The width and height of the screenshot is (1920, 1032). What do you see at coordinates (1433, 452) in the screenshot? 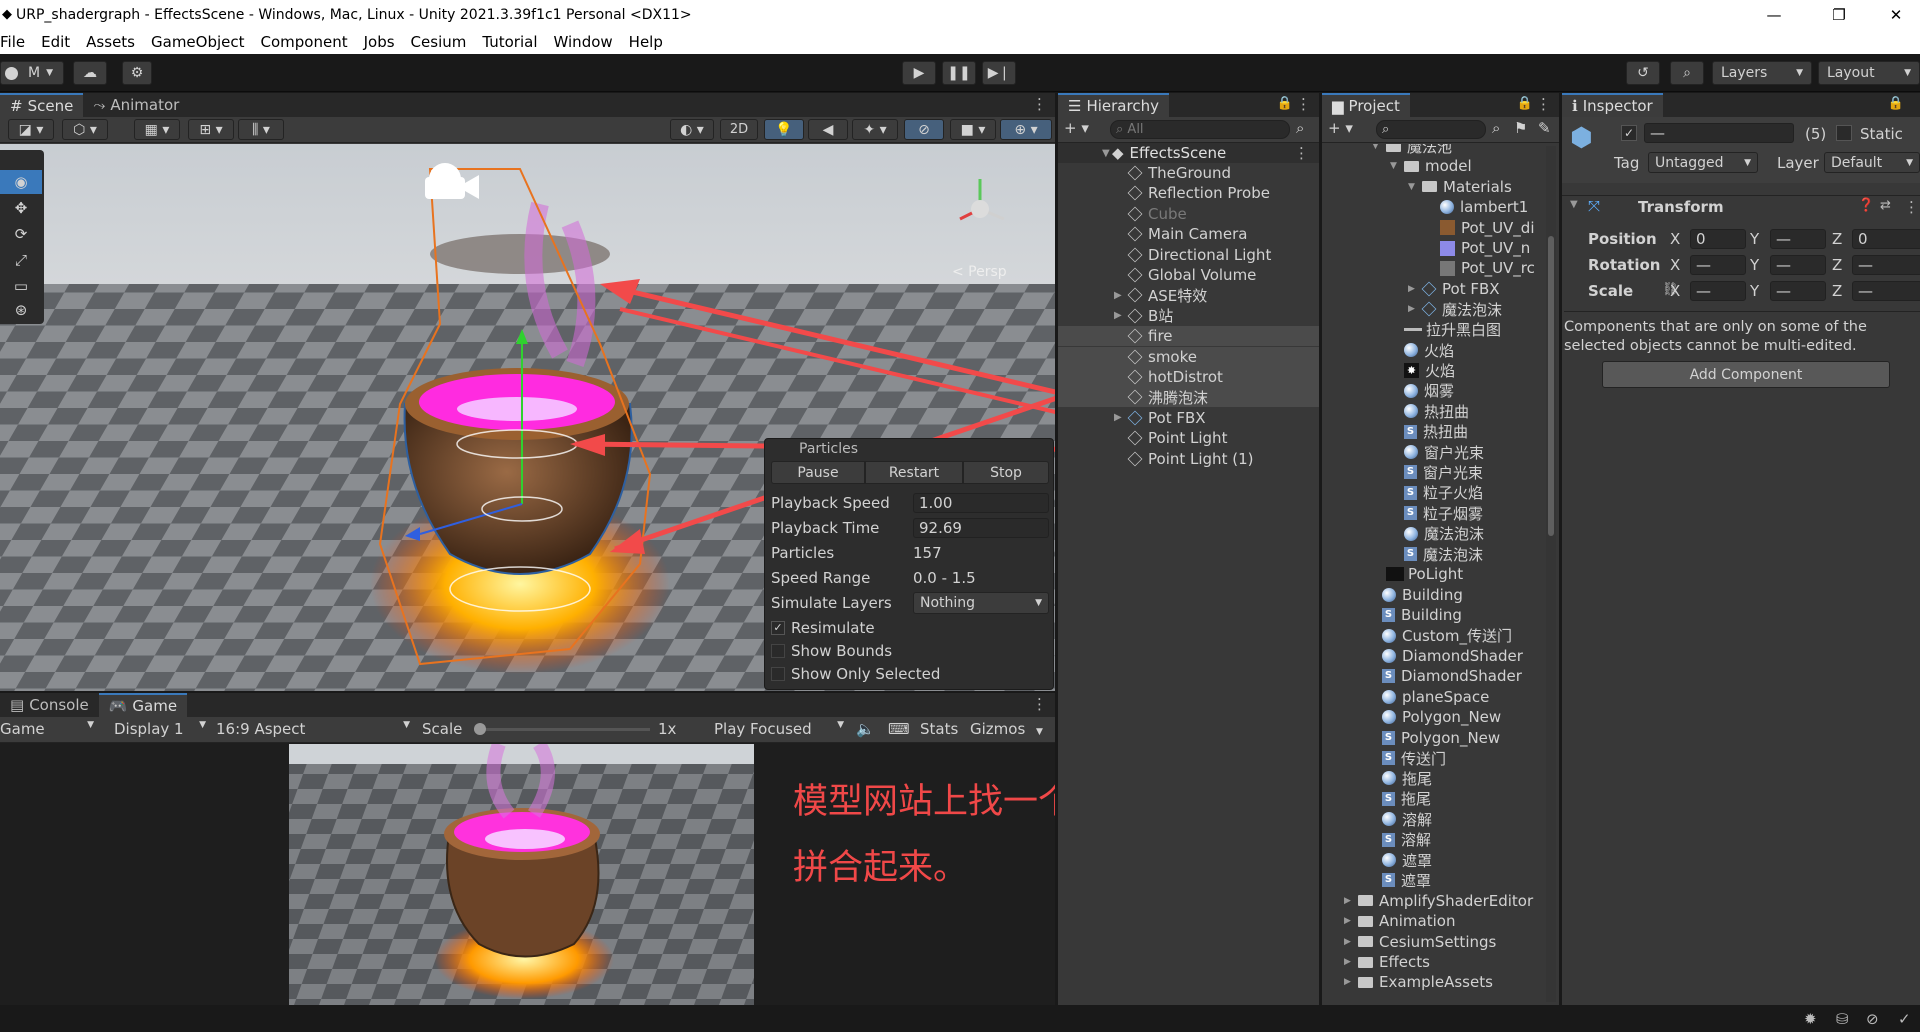
I see `project-item: 窗户光束` at bounding box center [1433, 452].